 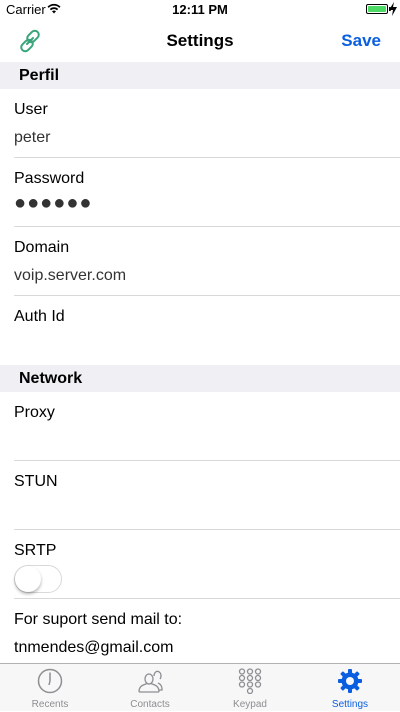 I want to click on auth-id-label: Auth Id, so click(x=39, y=316).